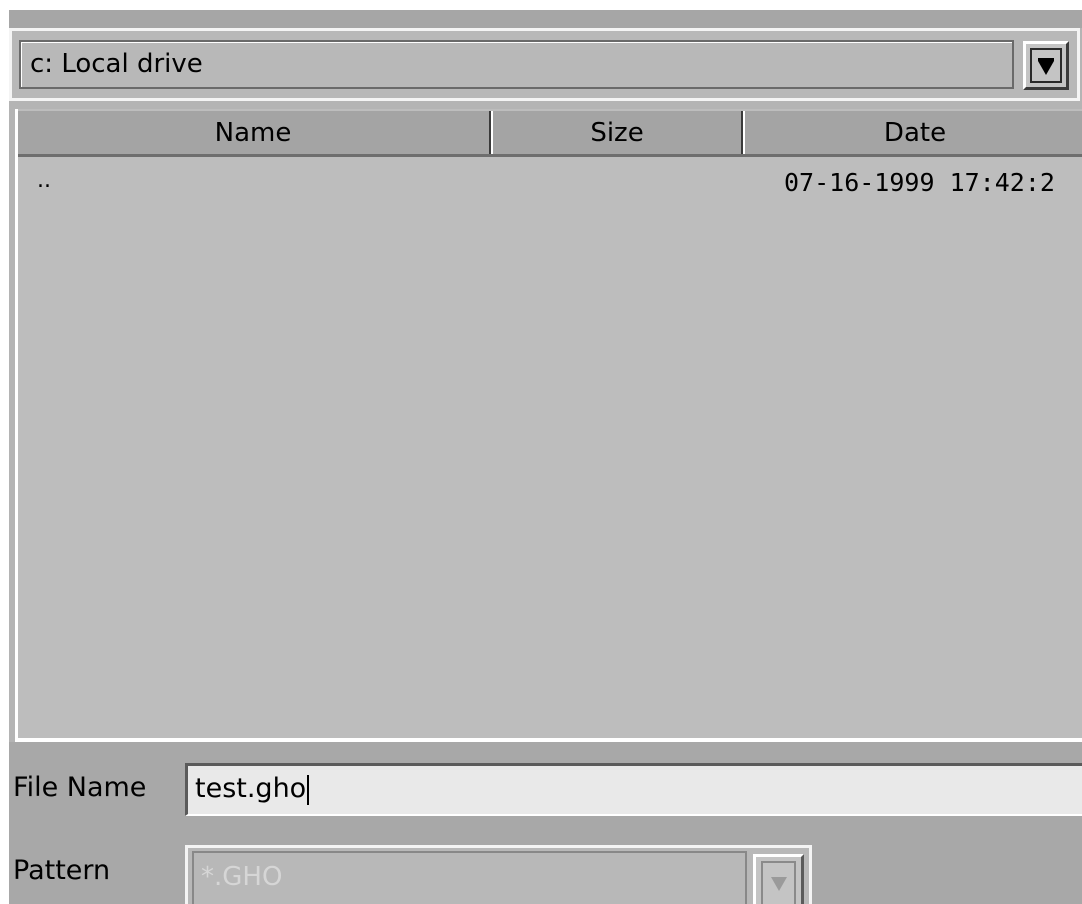 The height and width of the screenshot is (904, 1082). I want to click on pattern-dropdown-button, so click(778, 879).